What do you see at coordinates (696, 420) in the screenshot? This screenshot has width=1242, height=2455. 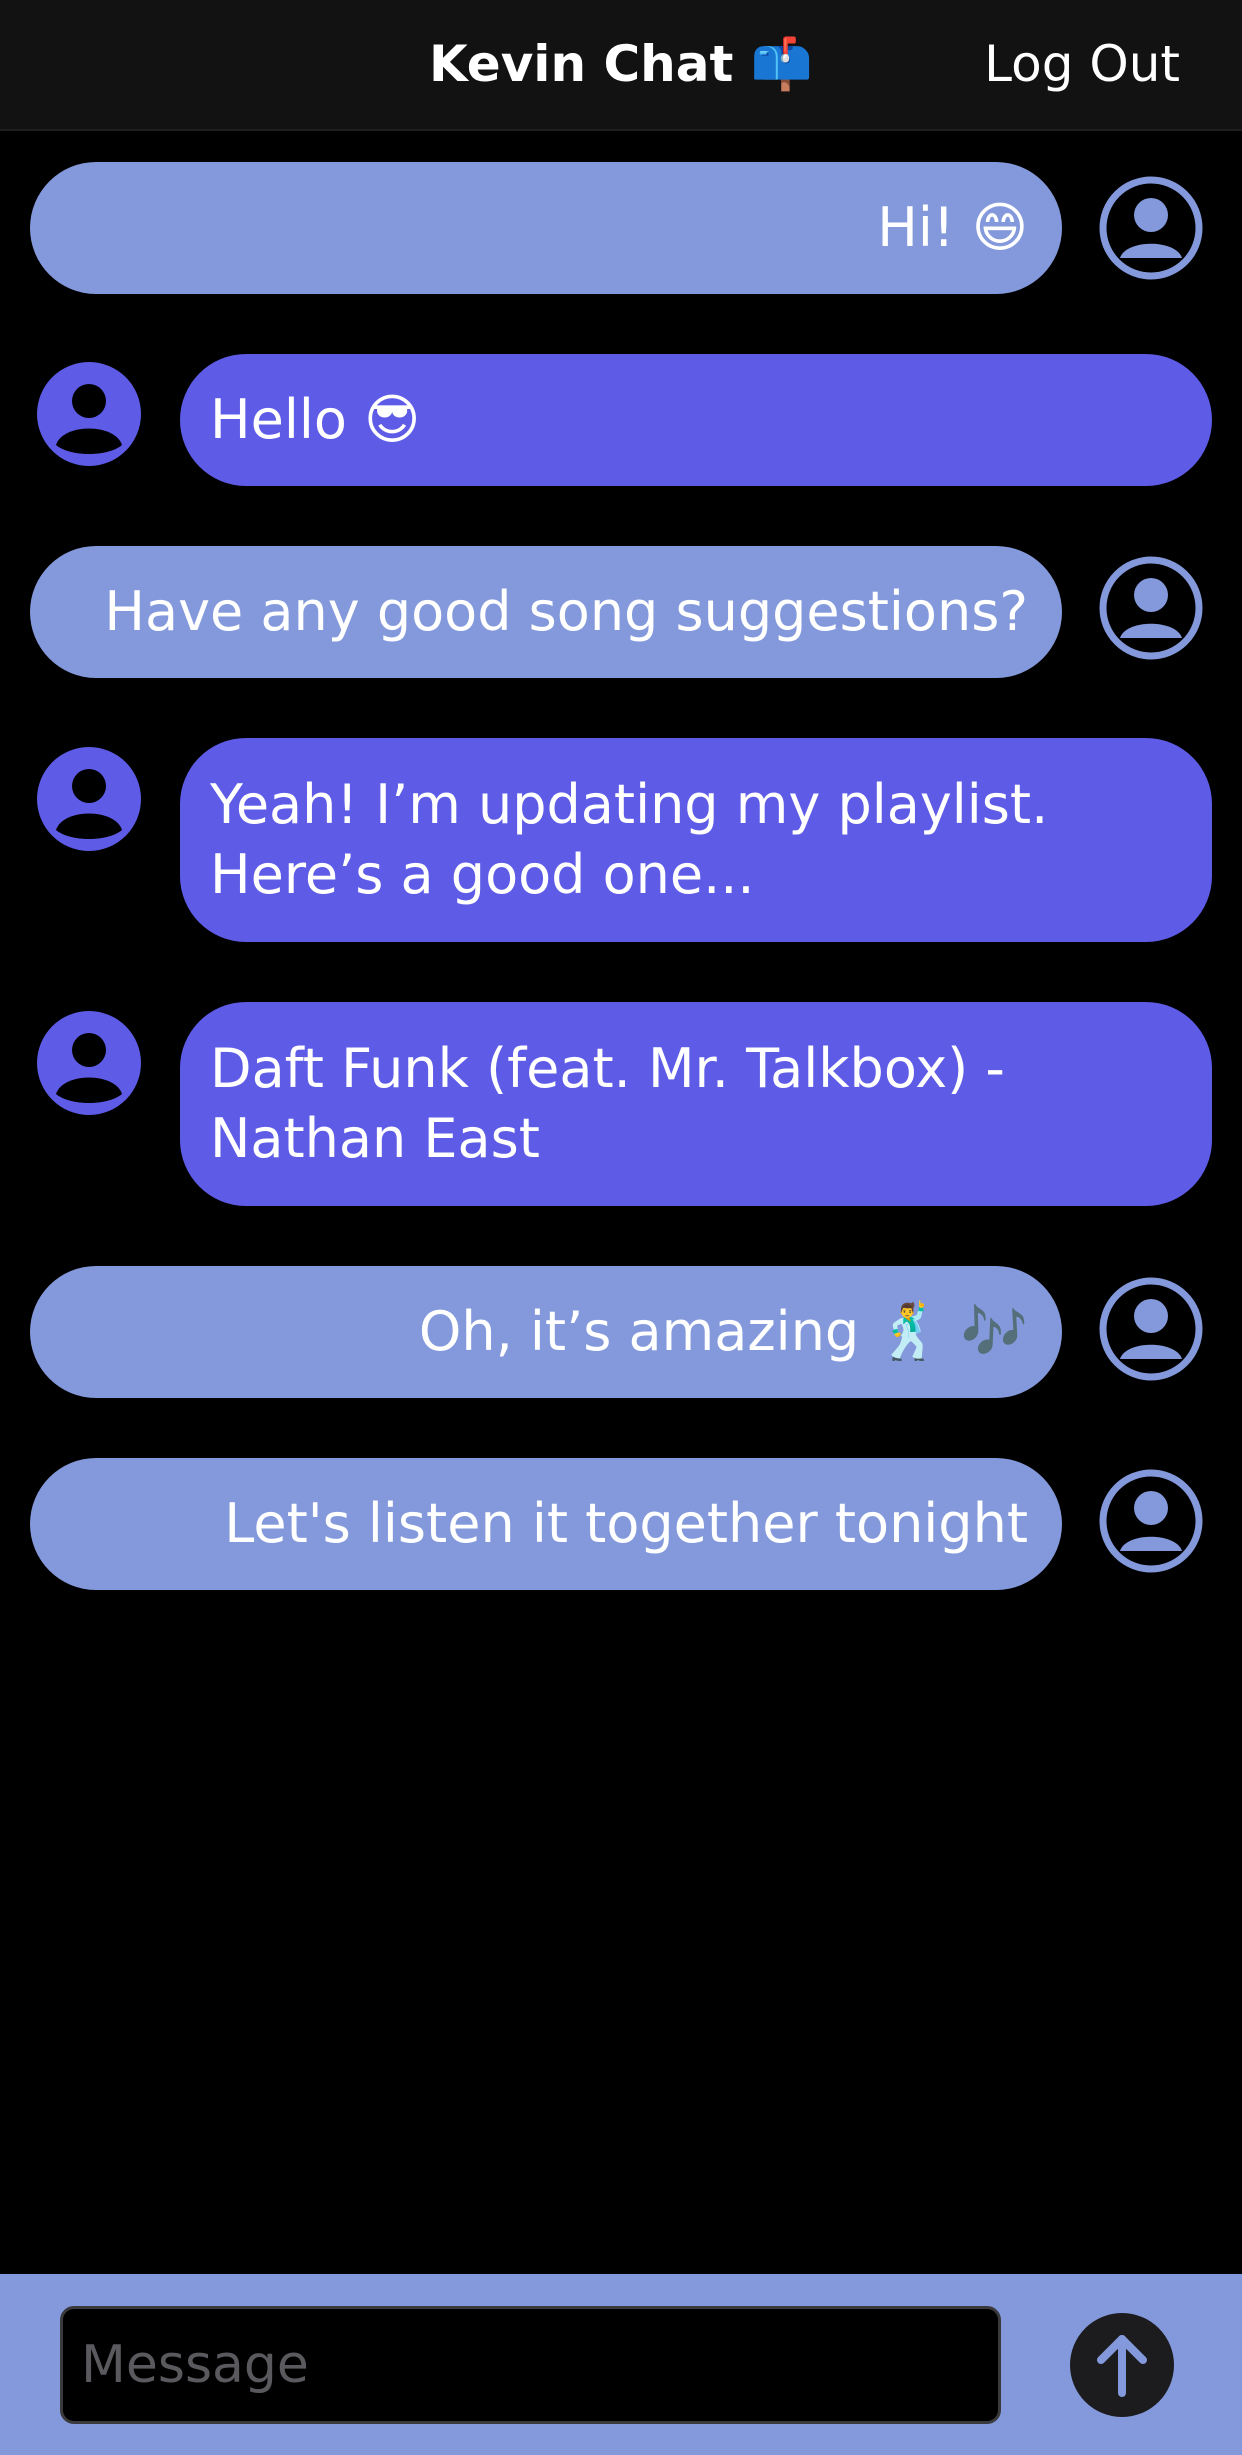 I see `message-bubble-incoming: Hello 😎` at bounding box center [696, 420].